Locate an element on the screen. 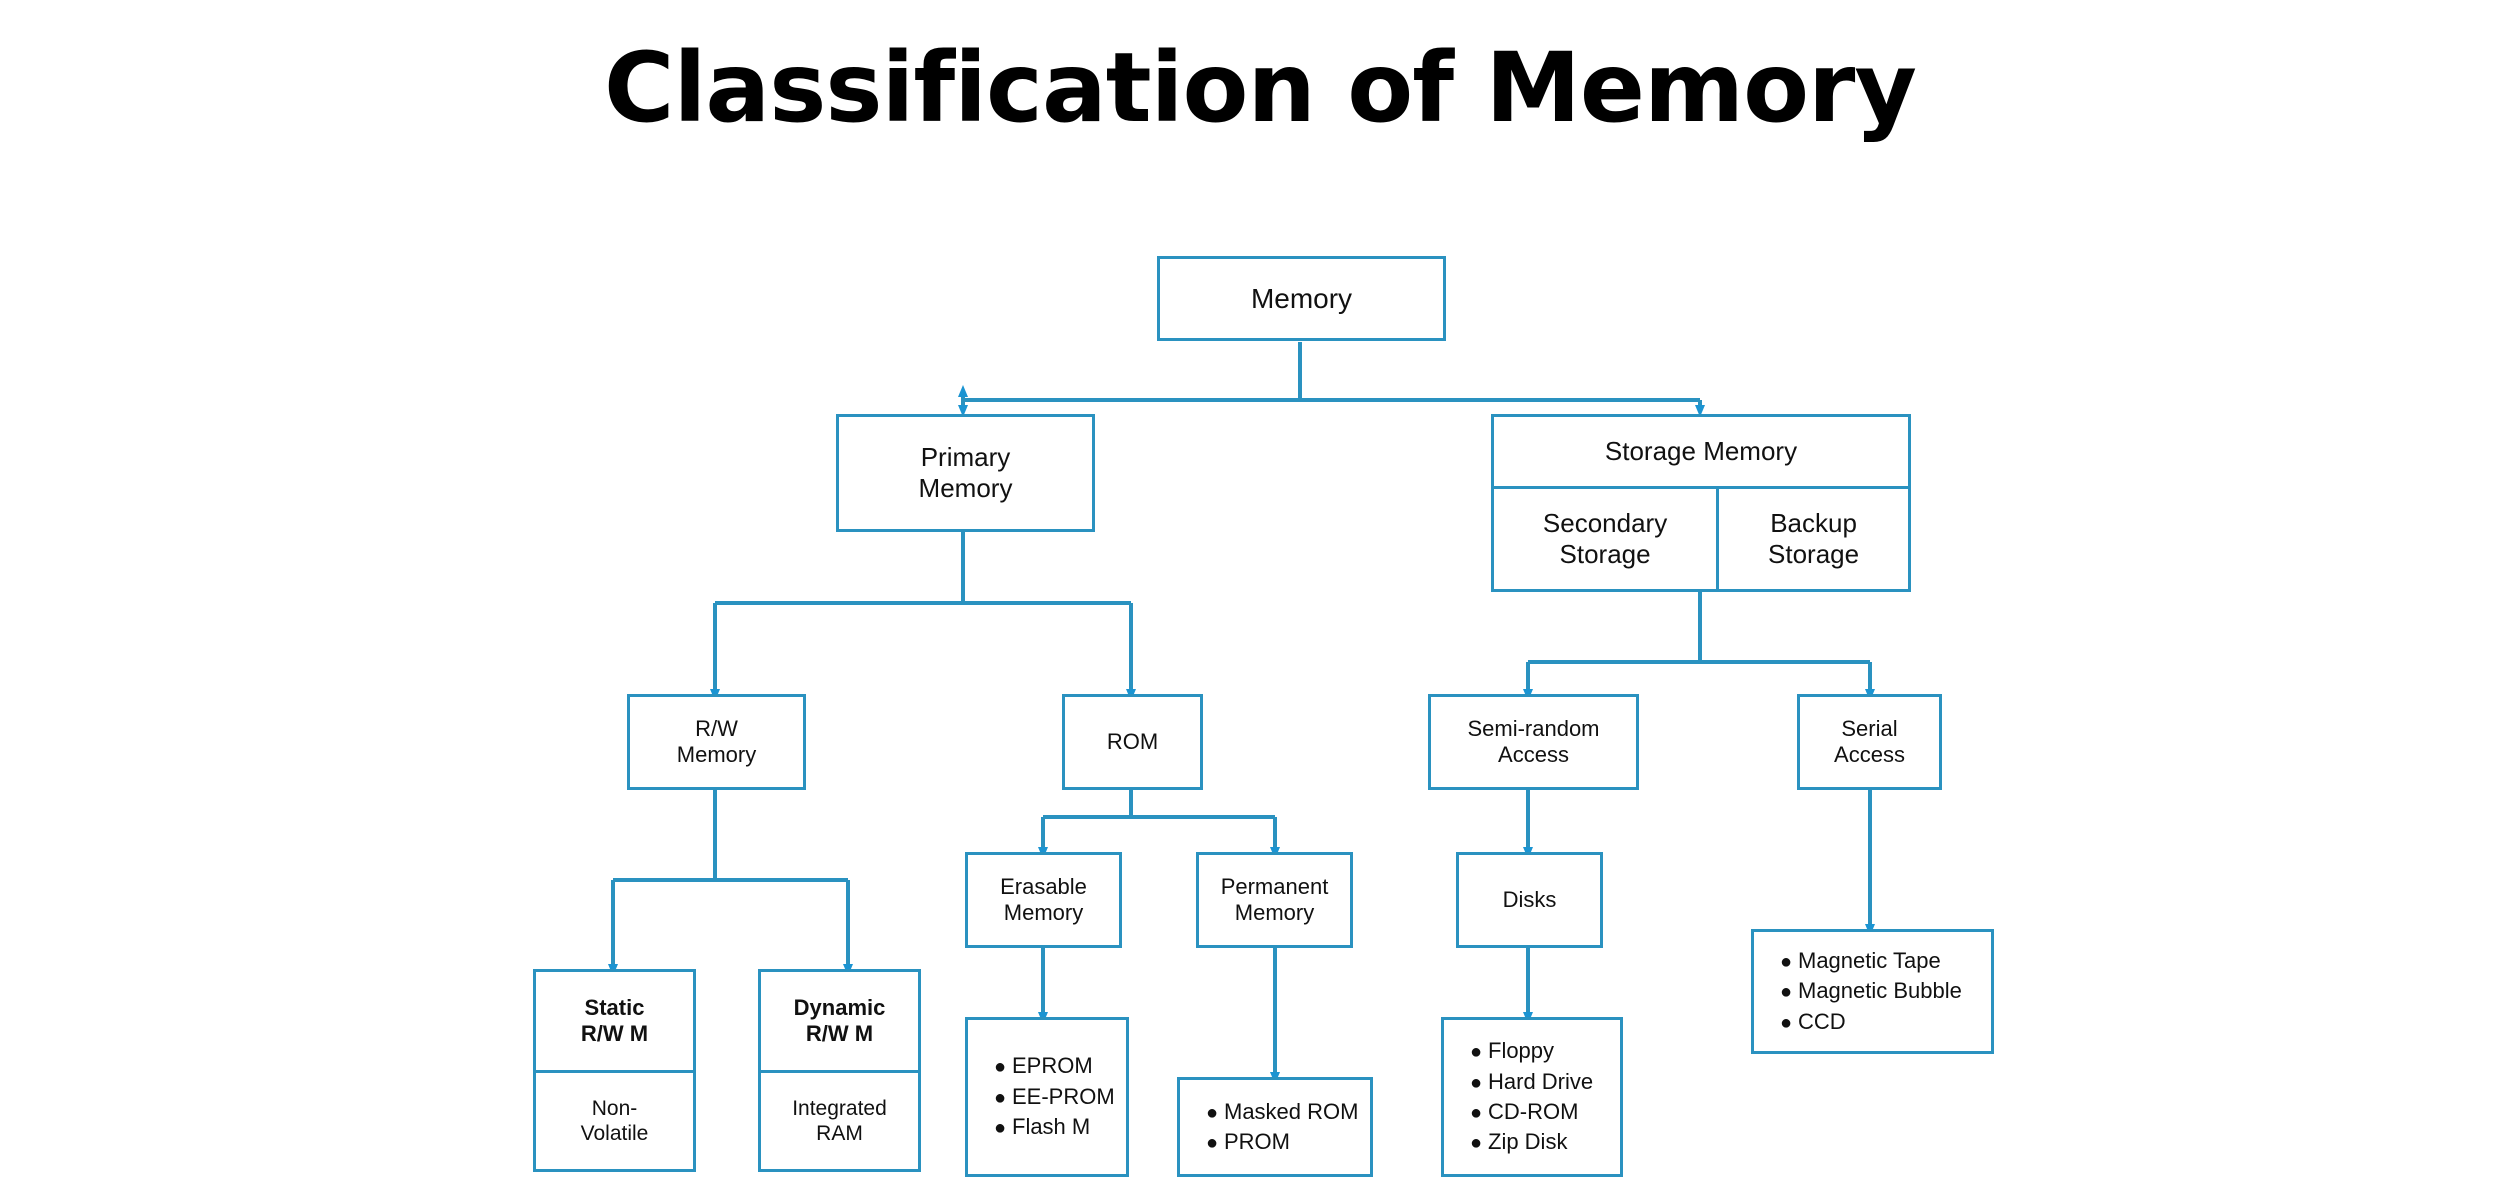 The image size is (2520, 1200). list-item-label: EPROM is located at coordinates (1052, 1066).